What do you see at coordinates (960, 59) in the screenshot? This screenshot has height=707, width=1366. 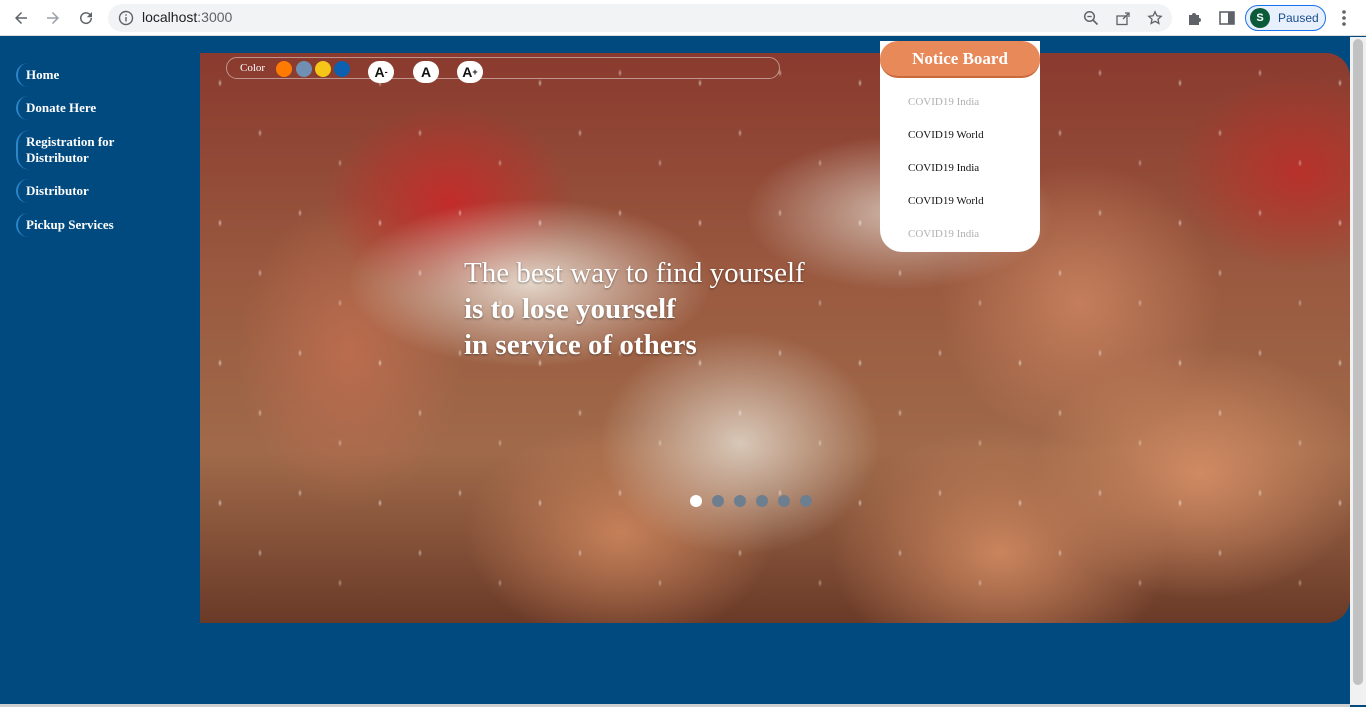 I see `notice-board-title: Notice Board` at bounding box center [960, 59].